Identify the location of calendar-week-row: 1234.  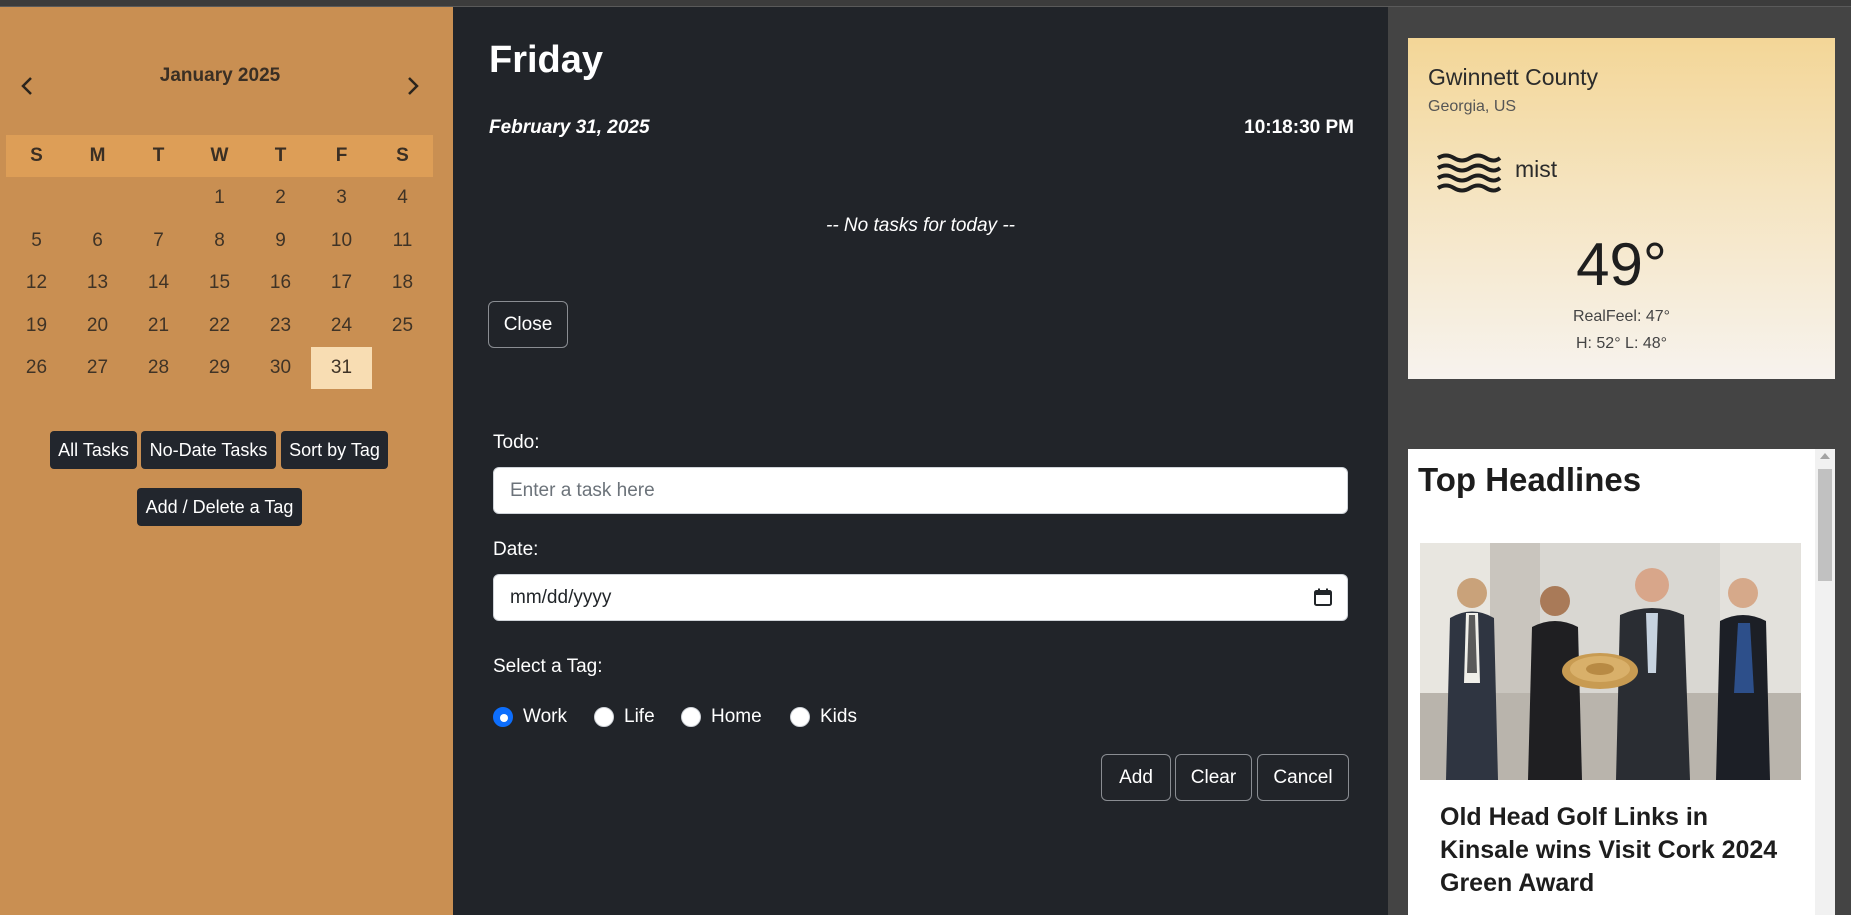
(219, 198).